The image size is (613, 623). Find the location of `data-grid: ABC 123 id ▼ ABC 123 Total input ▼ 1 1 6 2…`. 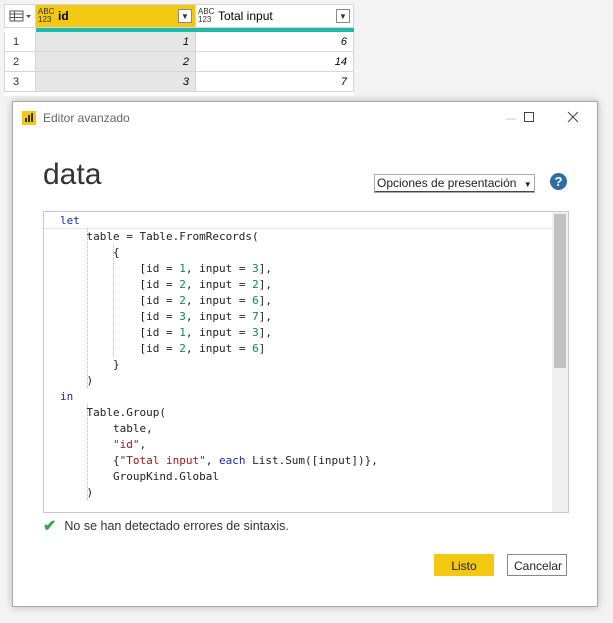

data-grid: ABC 123 id ▼ ABC 123 Total input ▼ 1 1 6 2… is located at coordinates (179, 50).